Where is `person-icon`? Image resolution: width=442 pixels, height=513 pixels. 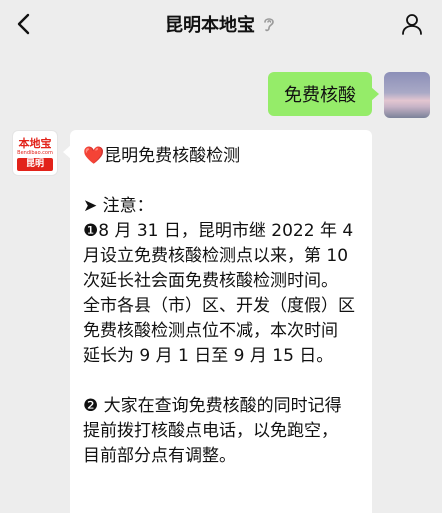 person-icon is located at coordinates (412, 24).